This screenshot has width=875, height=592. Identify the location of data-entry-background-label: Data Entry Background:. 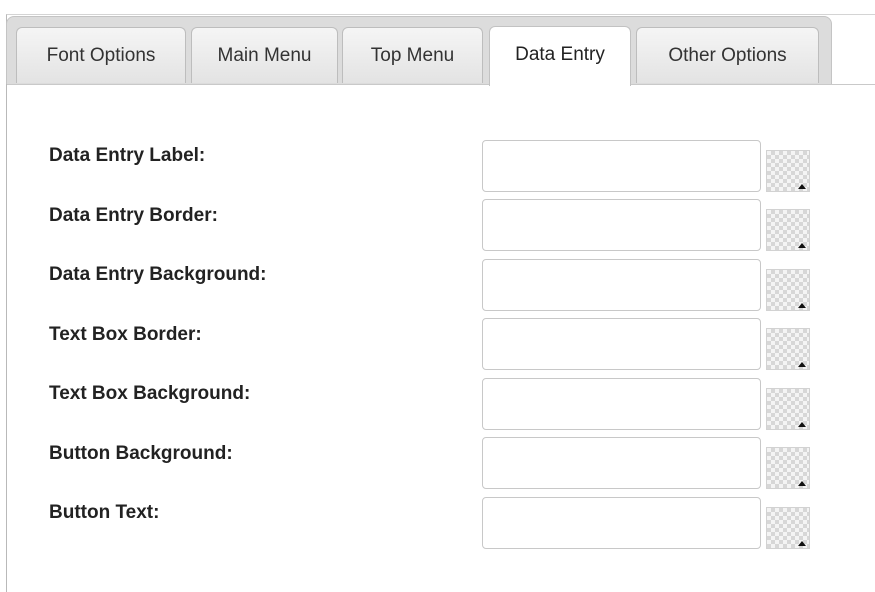
(158, 274).